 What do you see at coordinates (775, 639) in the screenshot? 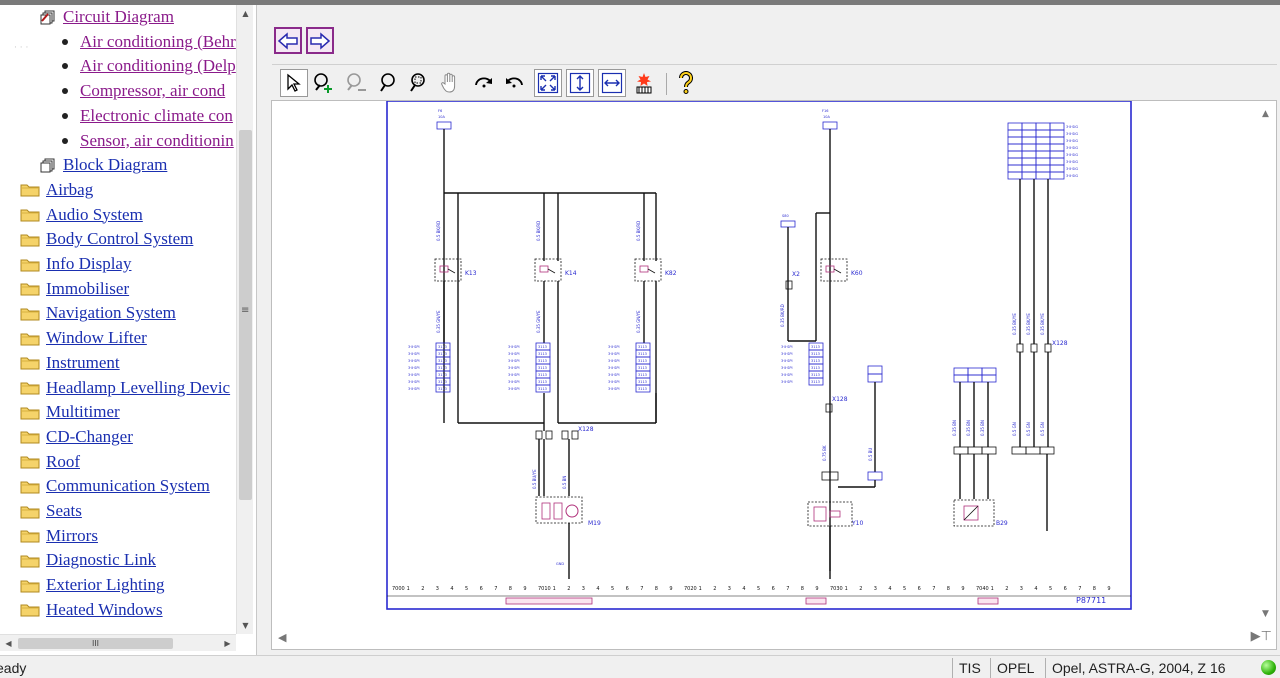
I see `canvas-horizontal-scrollbar: ◀ ▶⊤` at bounding box center [775, 639].